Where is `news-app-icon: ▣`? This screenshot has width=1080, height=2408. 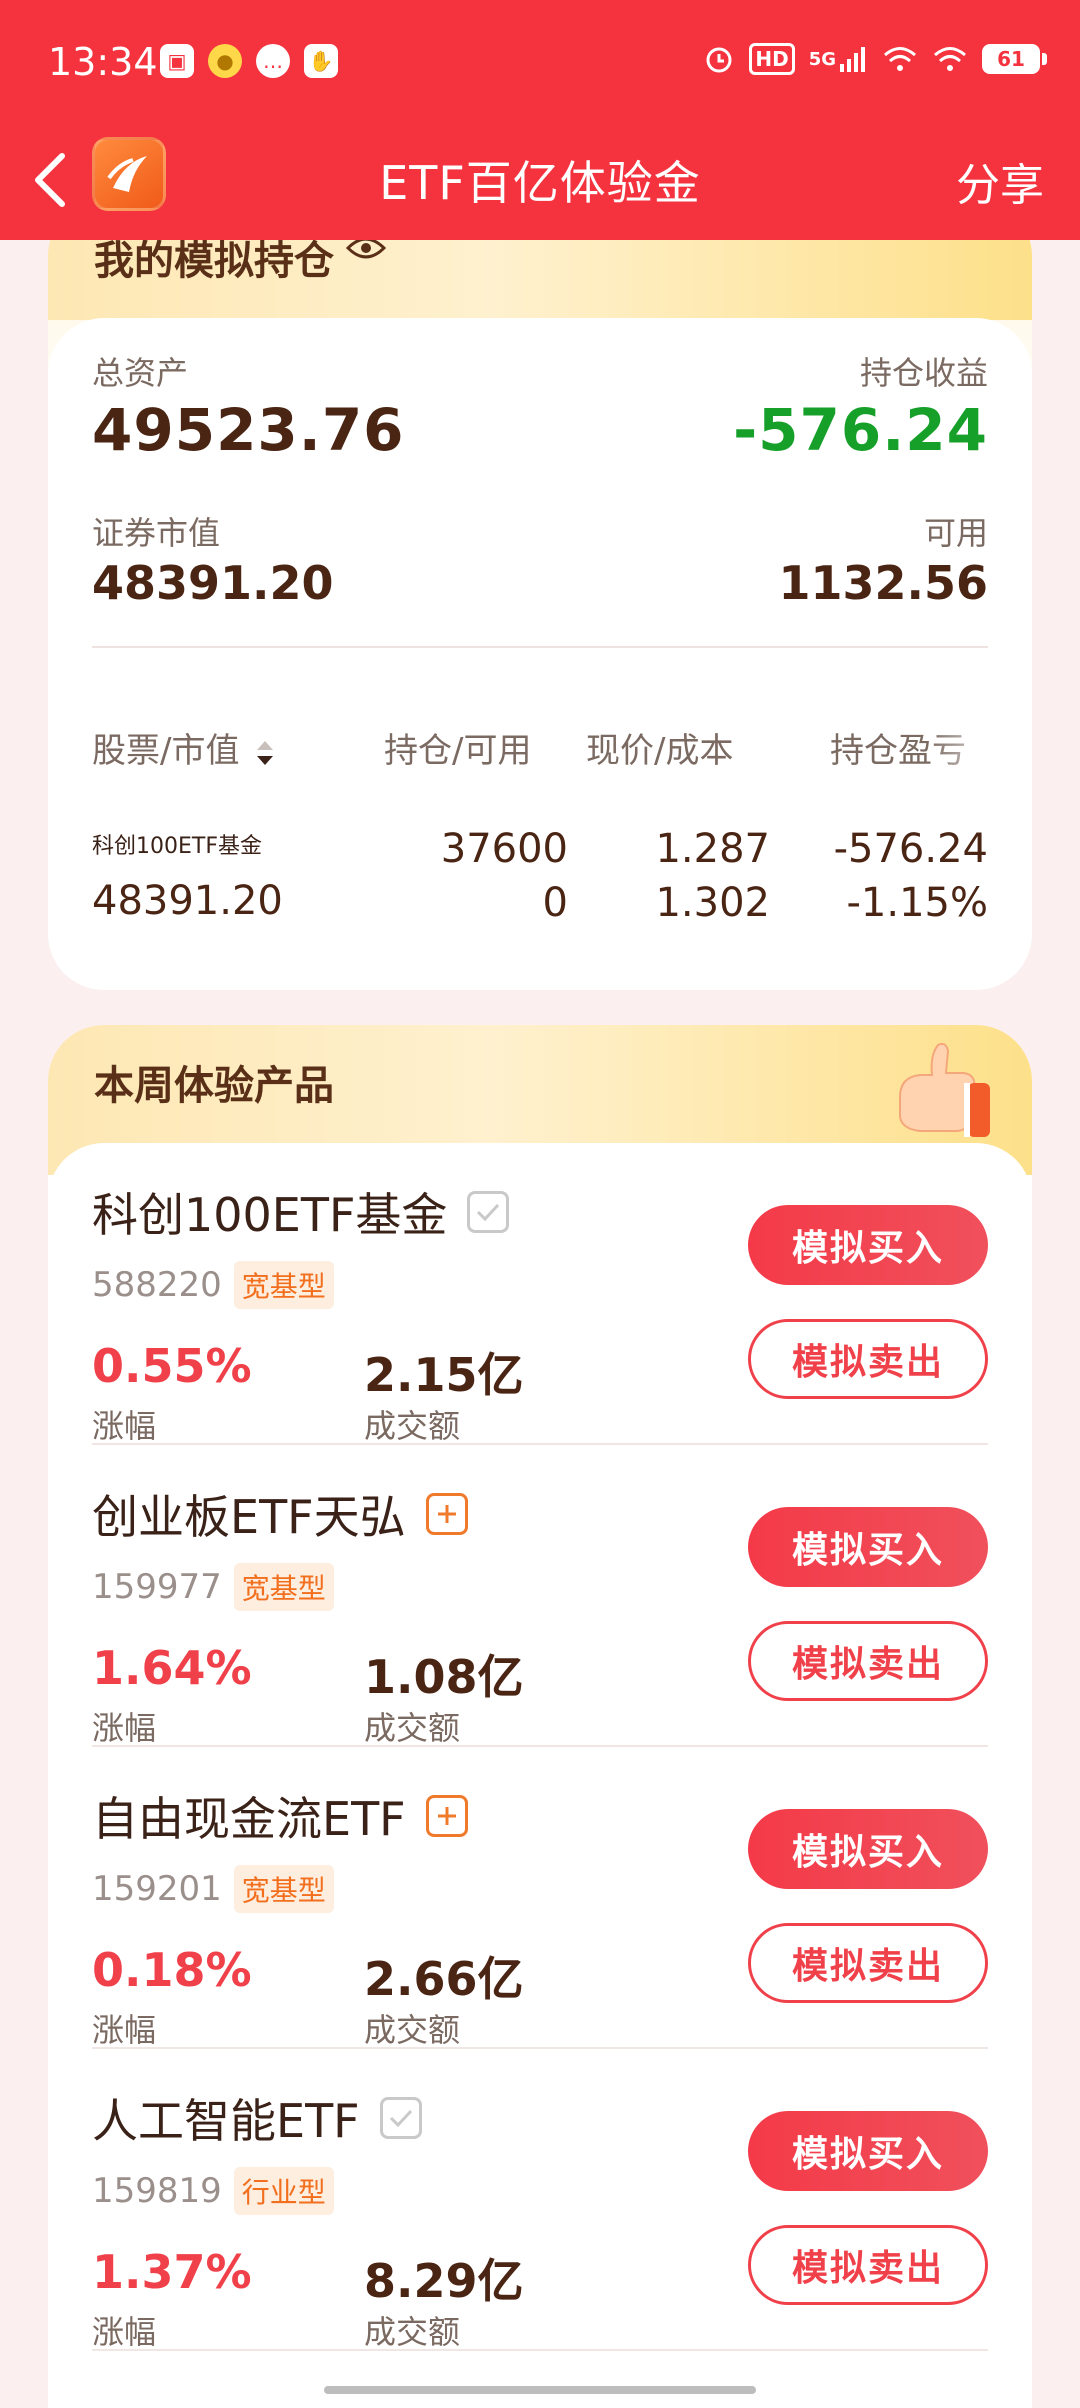
news-app-icon: ▣ is located at coordinates (177, 61).